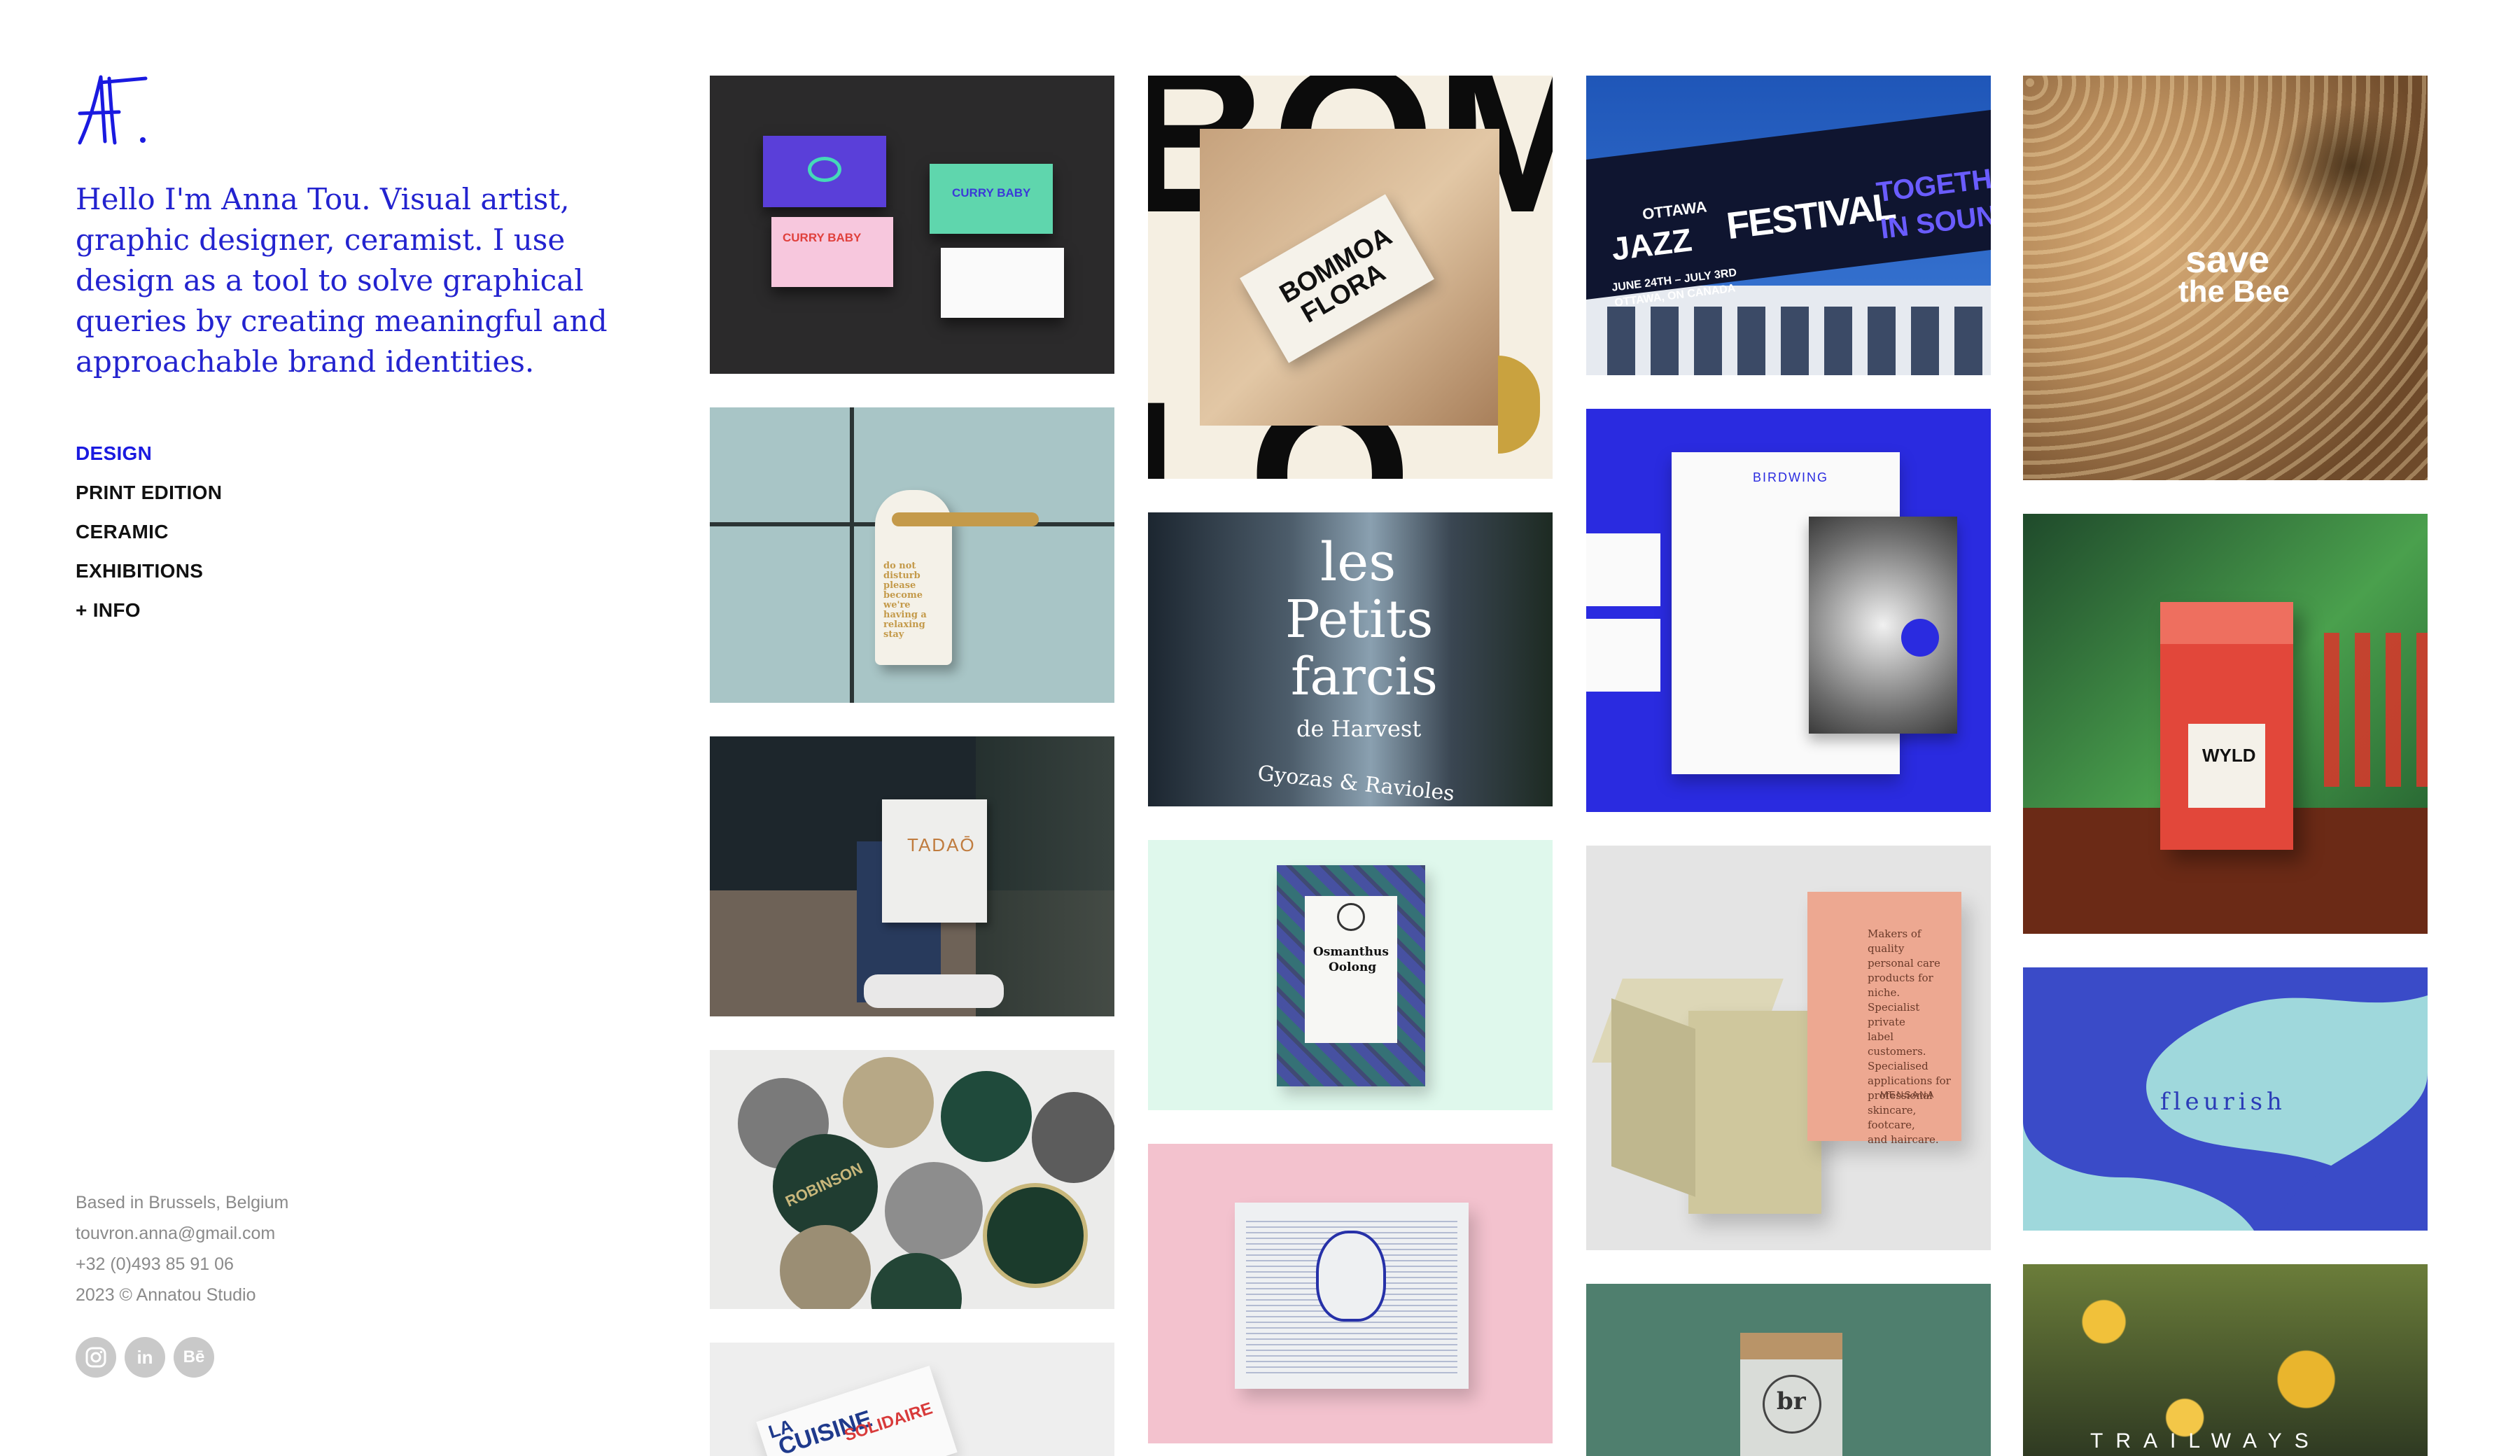 This screenshot has width=2520, height=1456. What do you see at coordinates (1892, 1117) in the screenshot?
I see `mensana-text-line: skincare, footcare,` at bounding box center [1892, 1117].